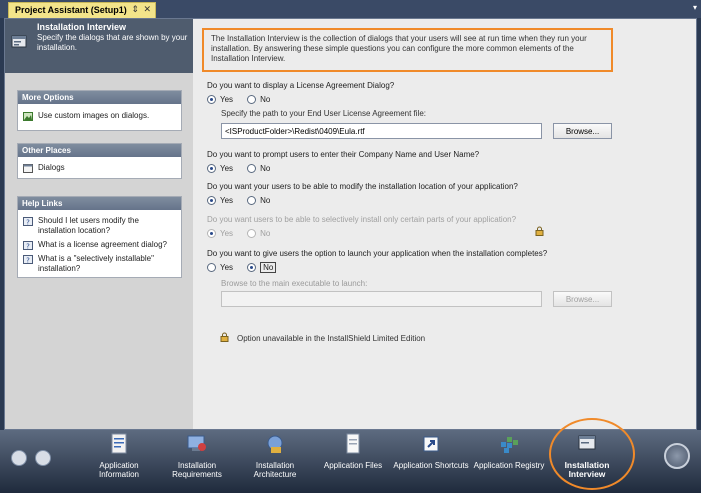 The image size is (701, 493). What do you see at coordinates (252, 267) in the screenshot?
I see `launch-no-radio` at bounding box center [252, 267].